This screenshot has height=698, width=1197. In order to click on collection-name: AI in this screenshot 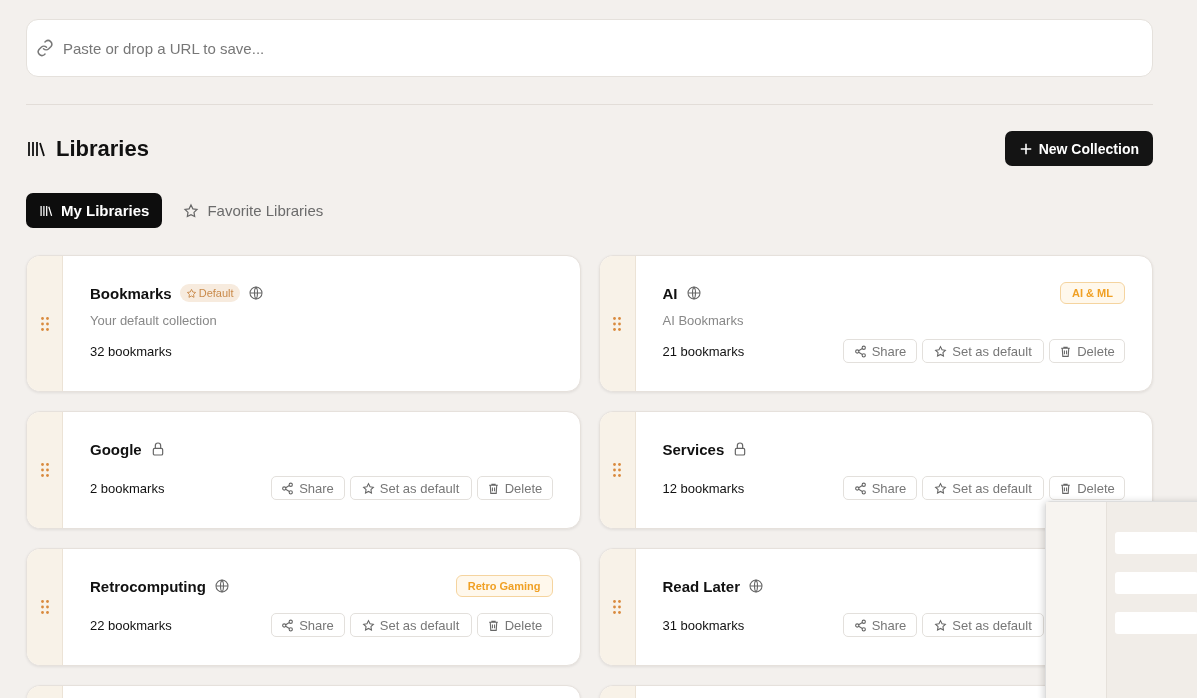, I will do `click(670, 293)`.